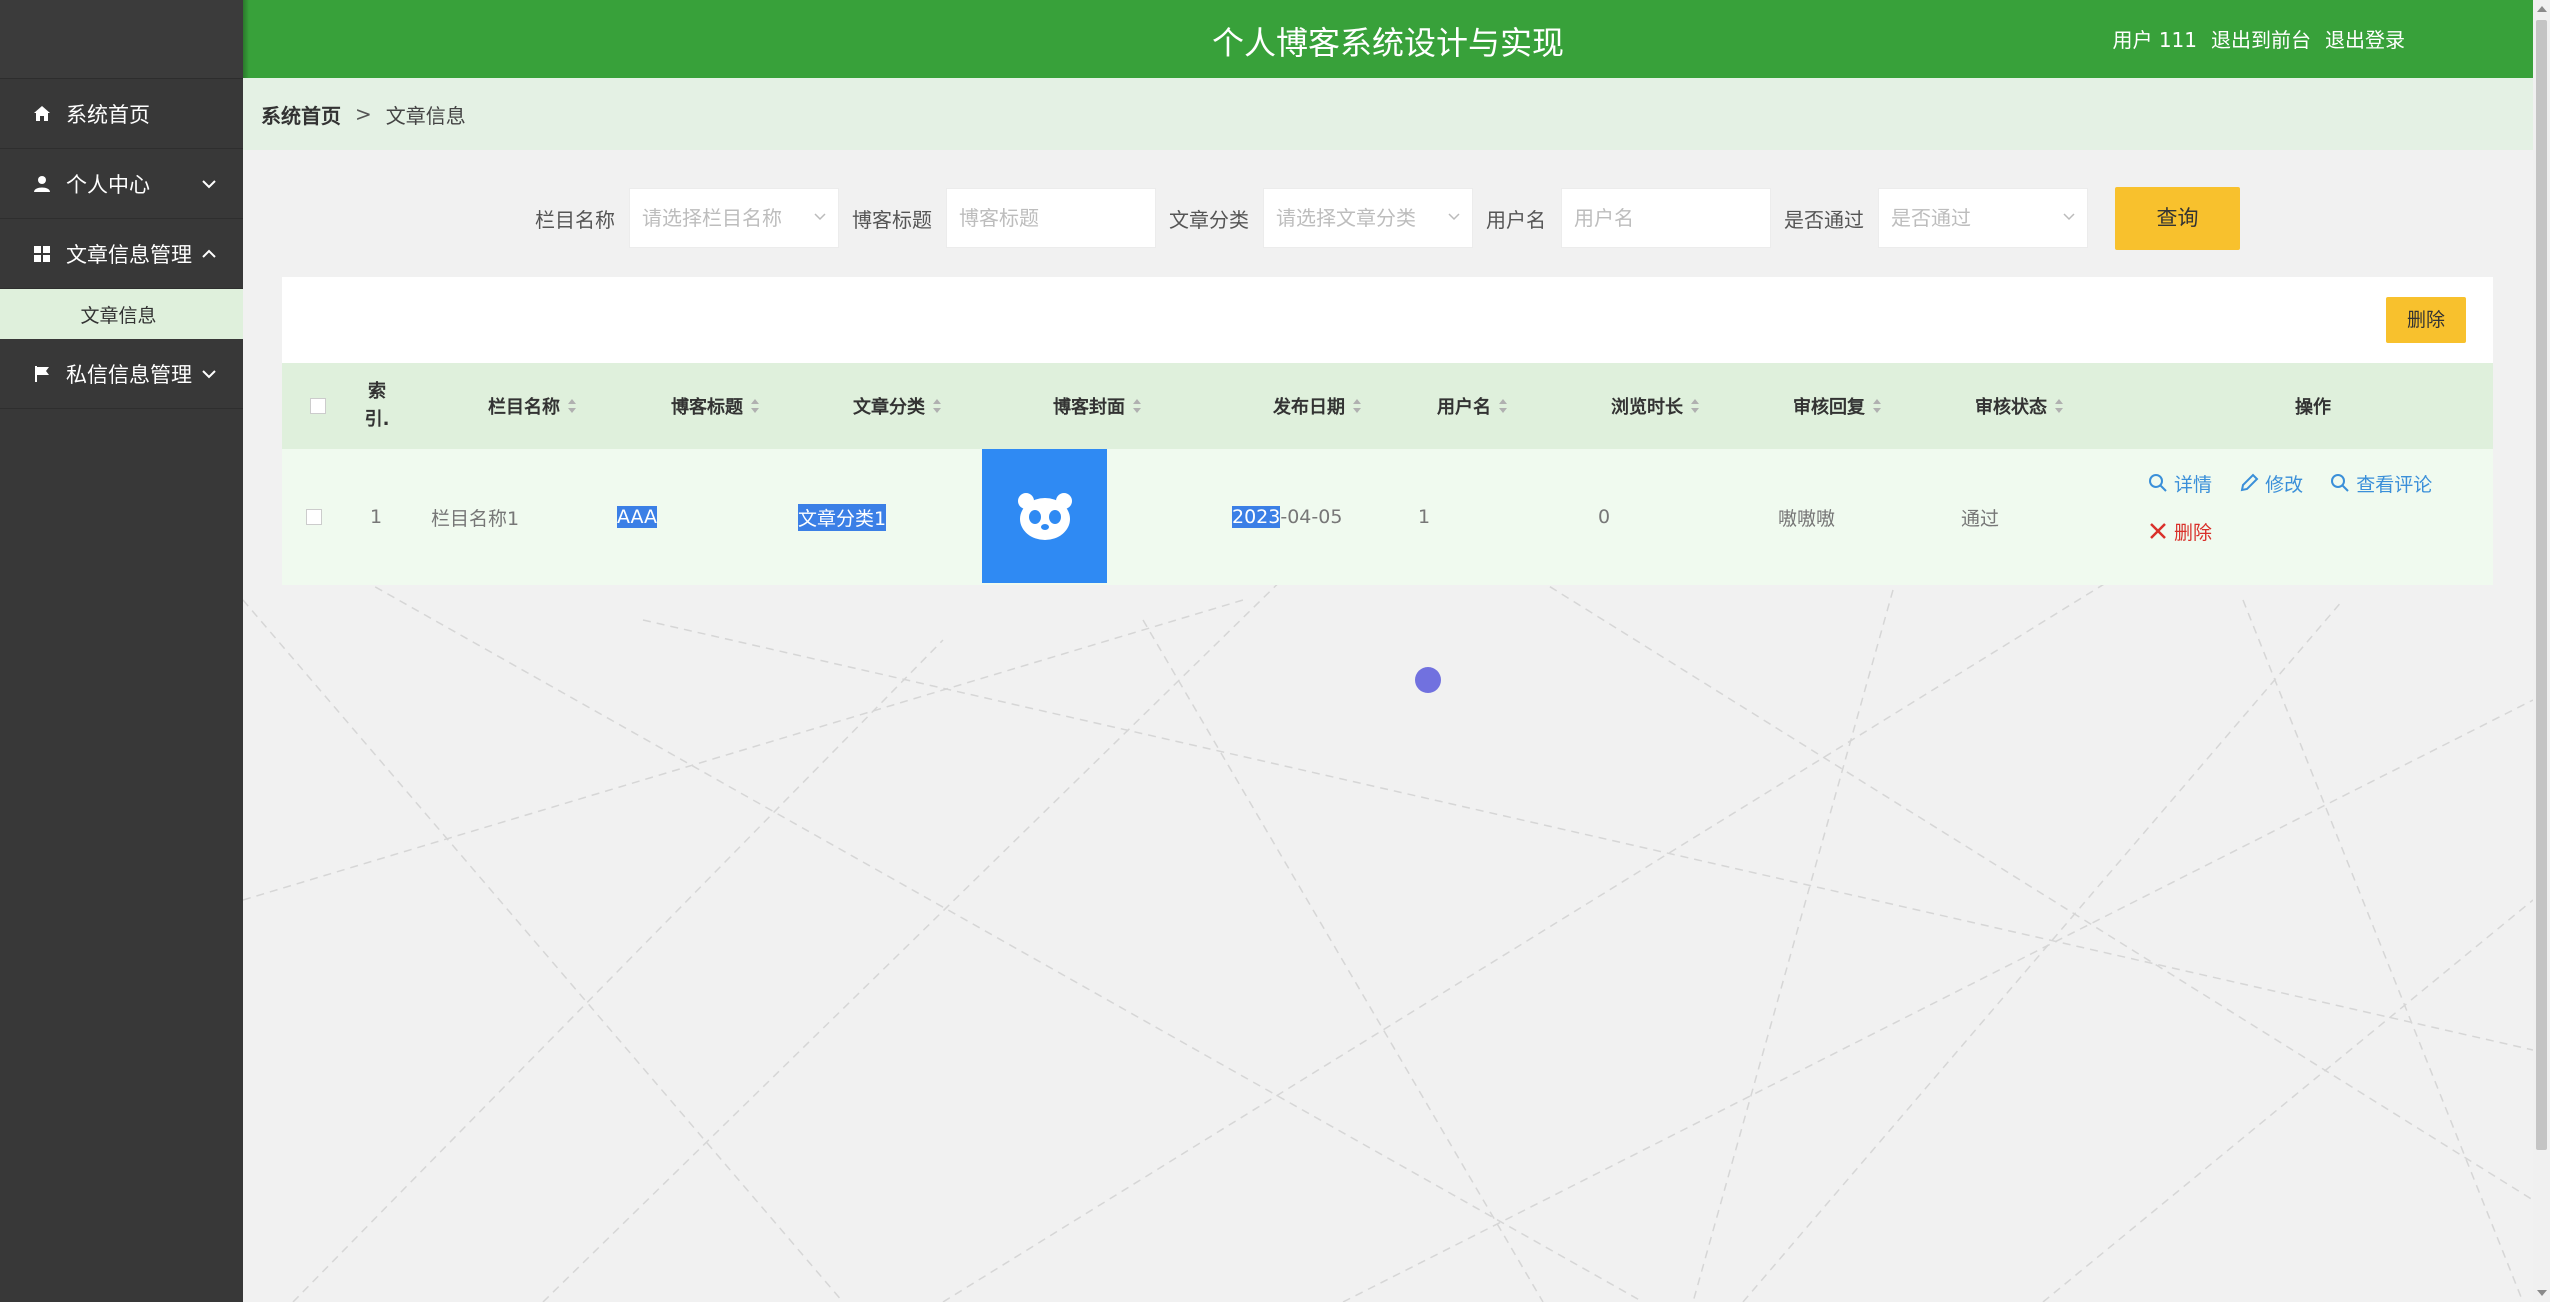  What do you see at coordinates (1388, 39) in the screenshot?
I see `top-header: 个人博客系统设计与实现 用户 111 退出到前台 退出登录` at bounding box center [1388, 39].